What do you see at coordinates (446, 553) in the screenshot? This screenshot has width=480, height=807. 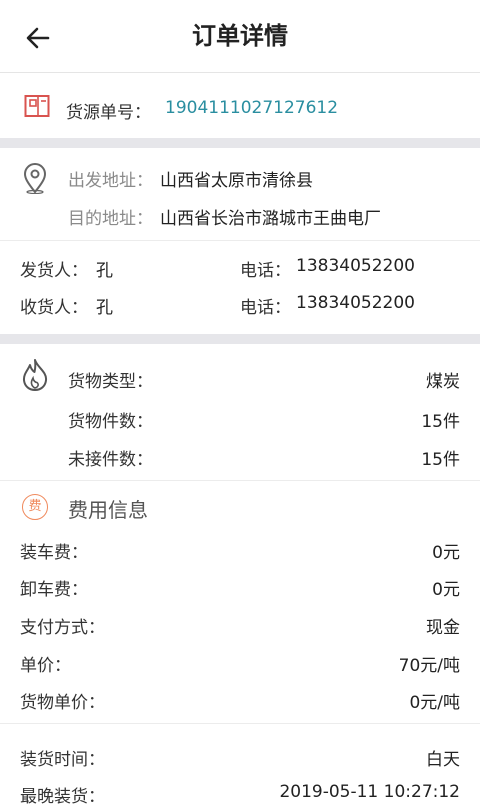 I see `loading-fee-value: 0元` at bounding box center [446, 553].